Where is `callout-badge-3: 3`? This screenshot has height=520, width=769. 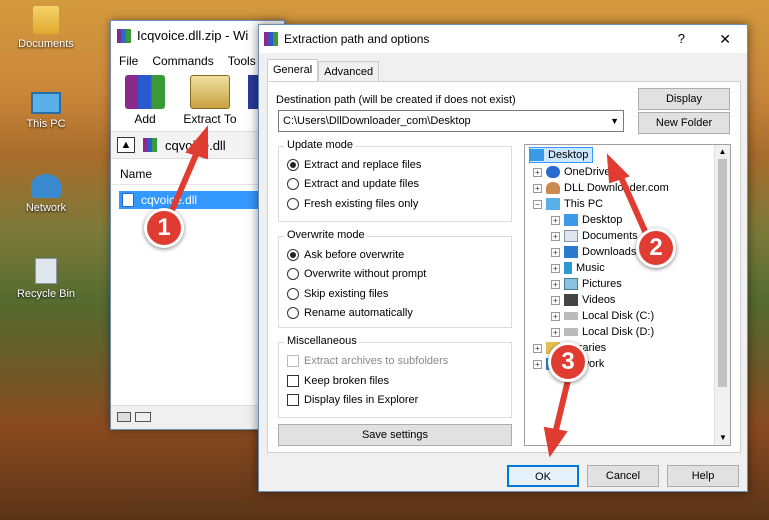
callout-badge-3: 3 is located at coordinates (568, 362).